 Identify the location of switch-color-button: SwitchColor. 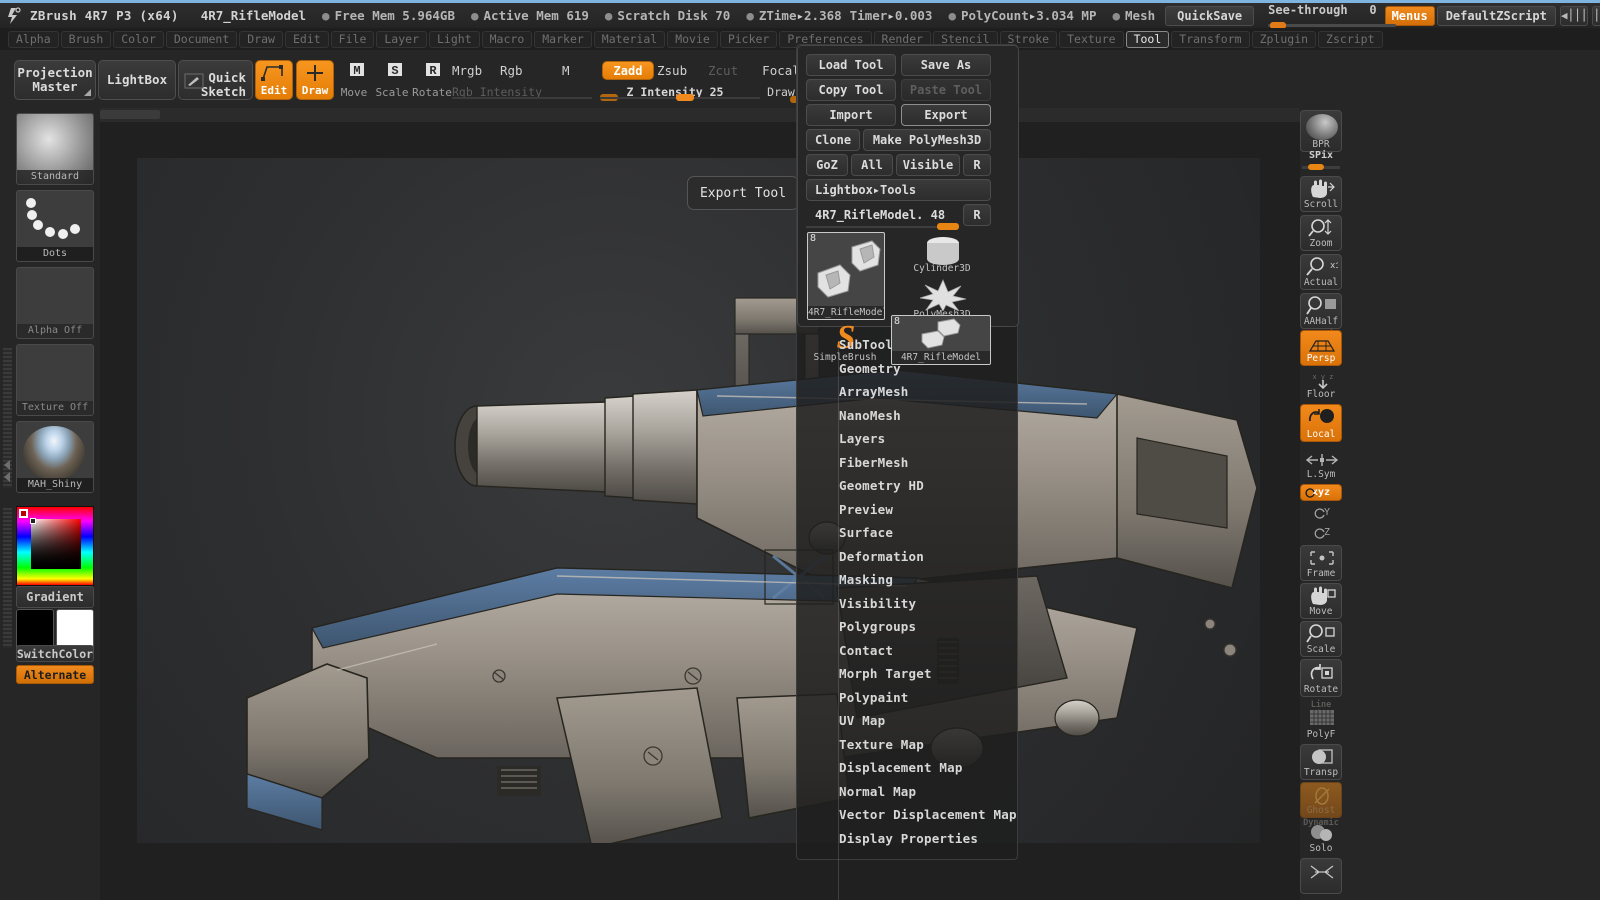
(55, 653).